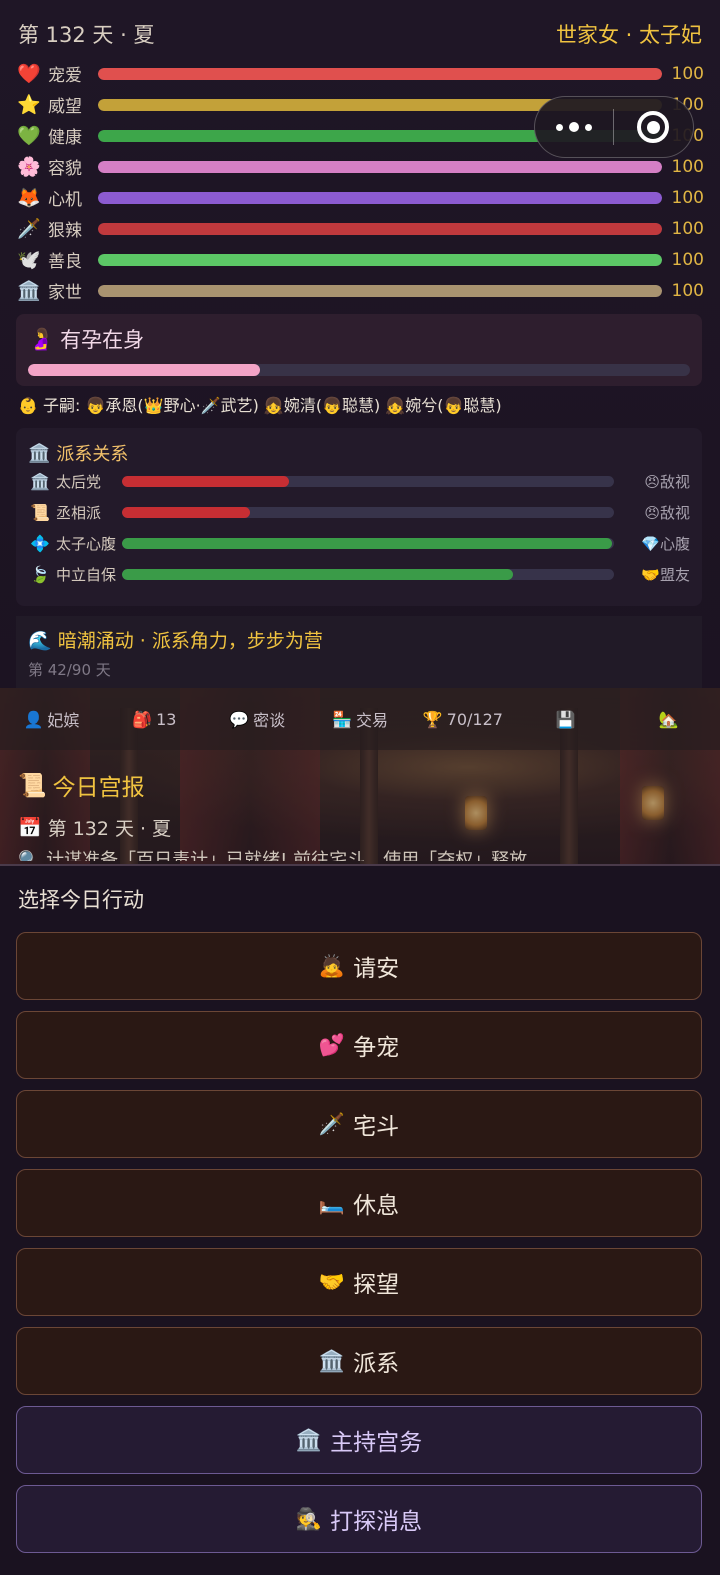  What do you see at coordinates (40, 543) in the screenshot?
I see `diamond-icon: 💠` at bounding box center [40, 543].